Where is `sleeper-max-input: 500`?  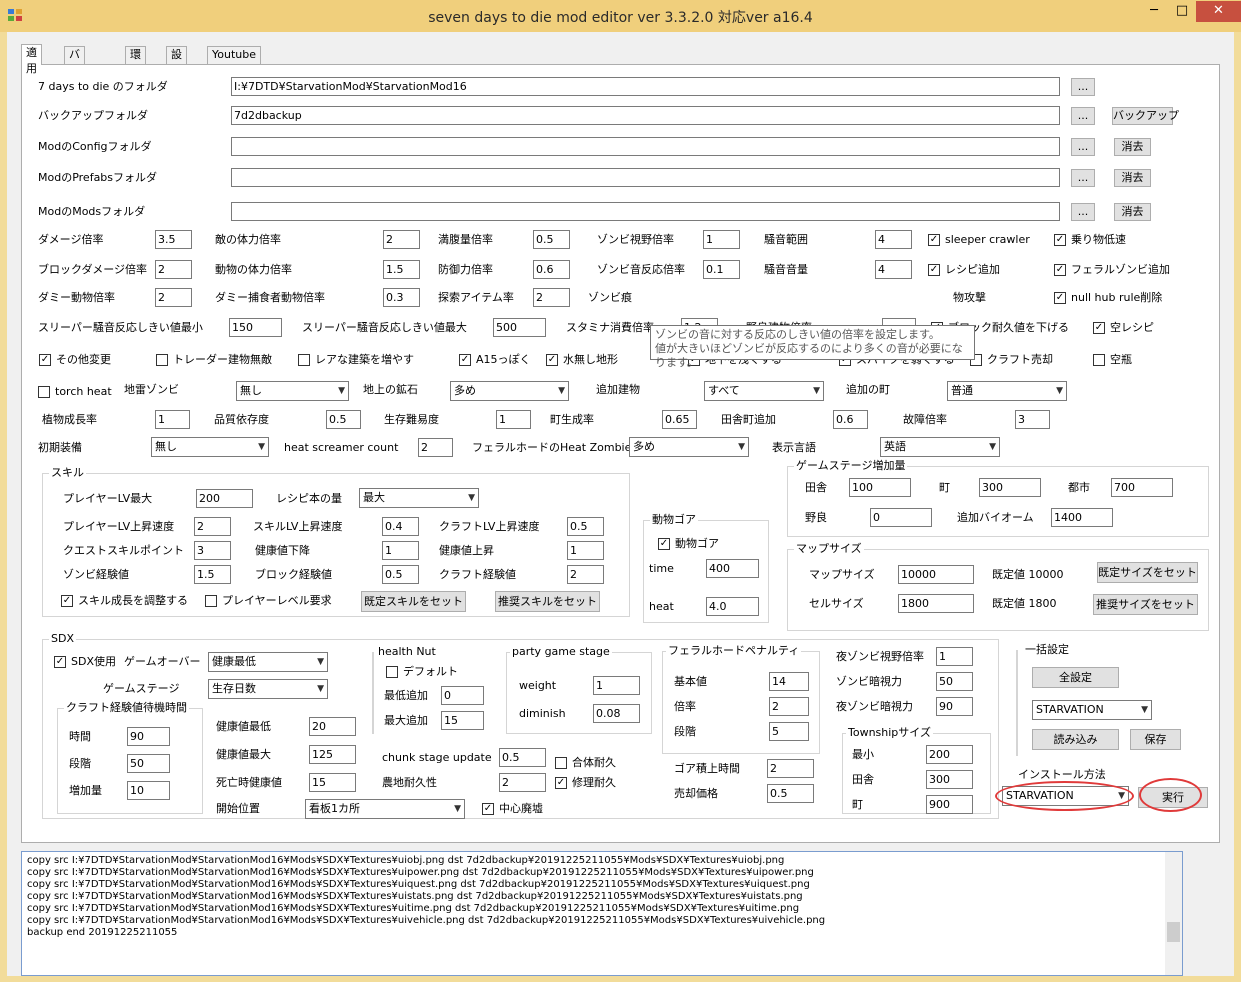
sleeper-max-input: 500 is located at coordinates (519, 327).